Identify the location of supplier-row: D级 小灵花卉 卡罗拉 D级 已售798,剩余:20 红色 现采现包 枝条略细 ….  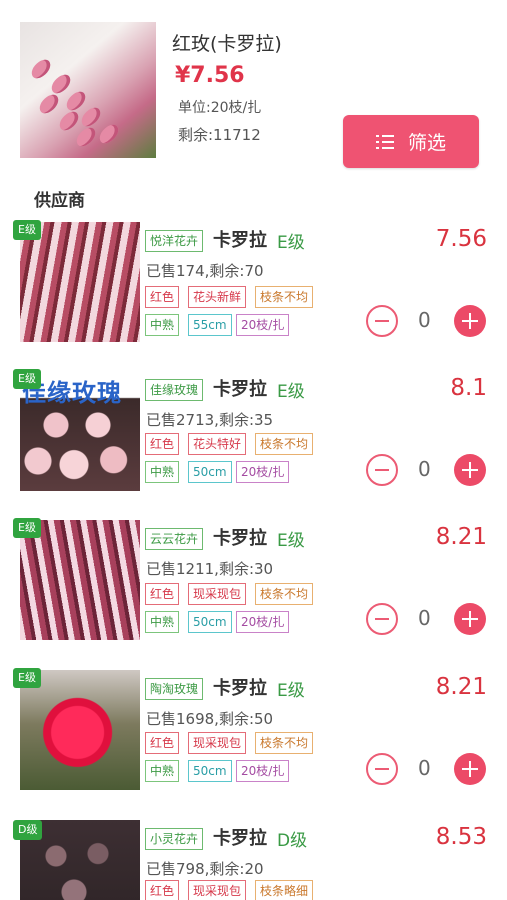
(253, 860).